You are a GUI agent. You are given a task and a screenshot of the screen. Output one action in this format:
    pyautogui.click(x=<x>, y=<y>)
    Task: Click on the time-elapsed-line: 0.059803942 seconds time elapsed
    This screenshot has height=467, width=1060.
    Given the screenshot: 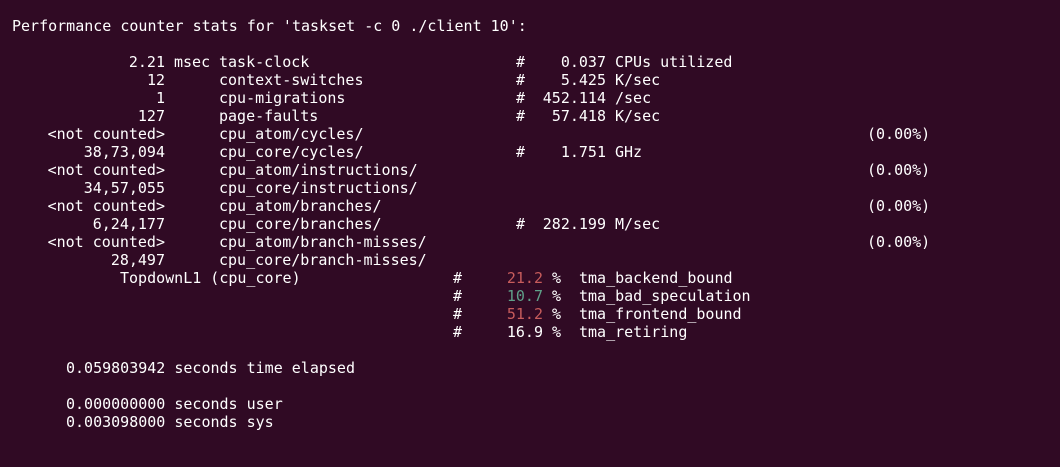 What is the action you would take?
    pyautogui.click(x=177, y=368)
    